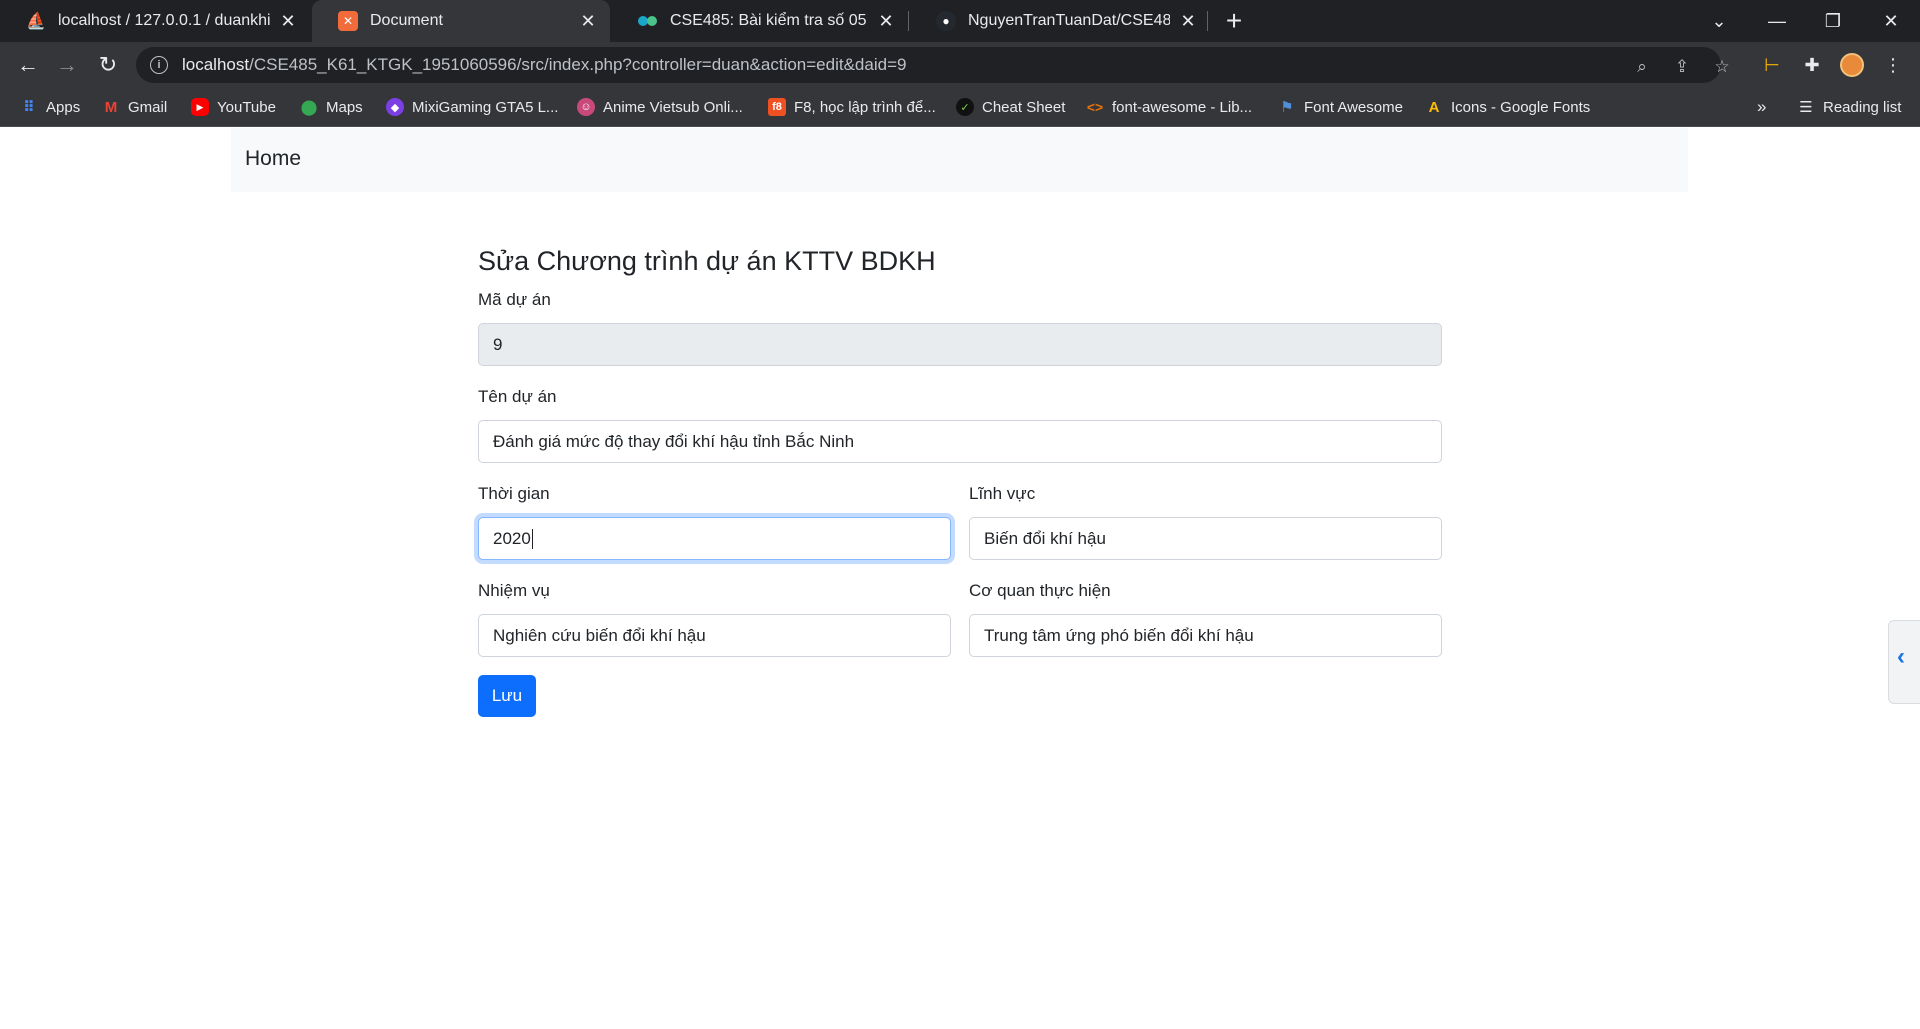  Describe the element at coordinates (1002, 493) in the screenshot. I see `linh-vuc-label: Lĩnh vực` at that location.